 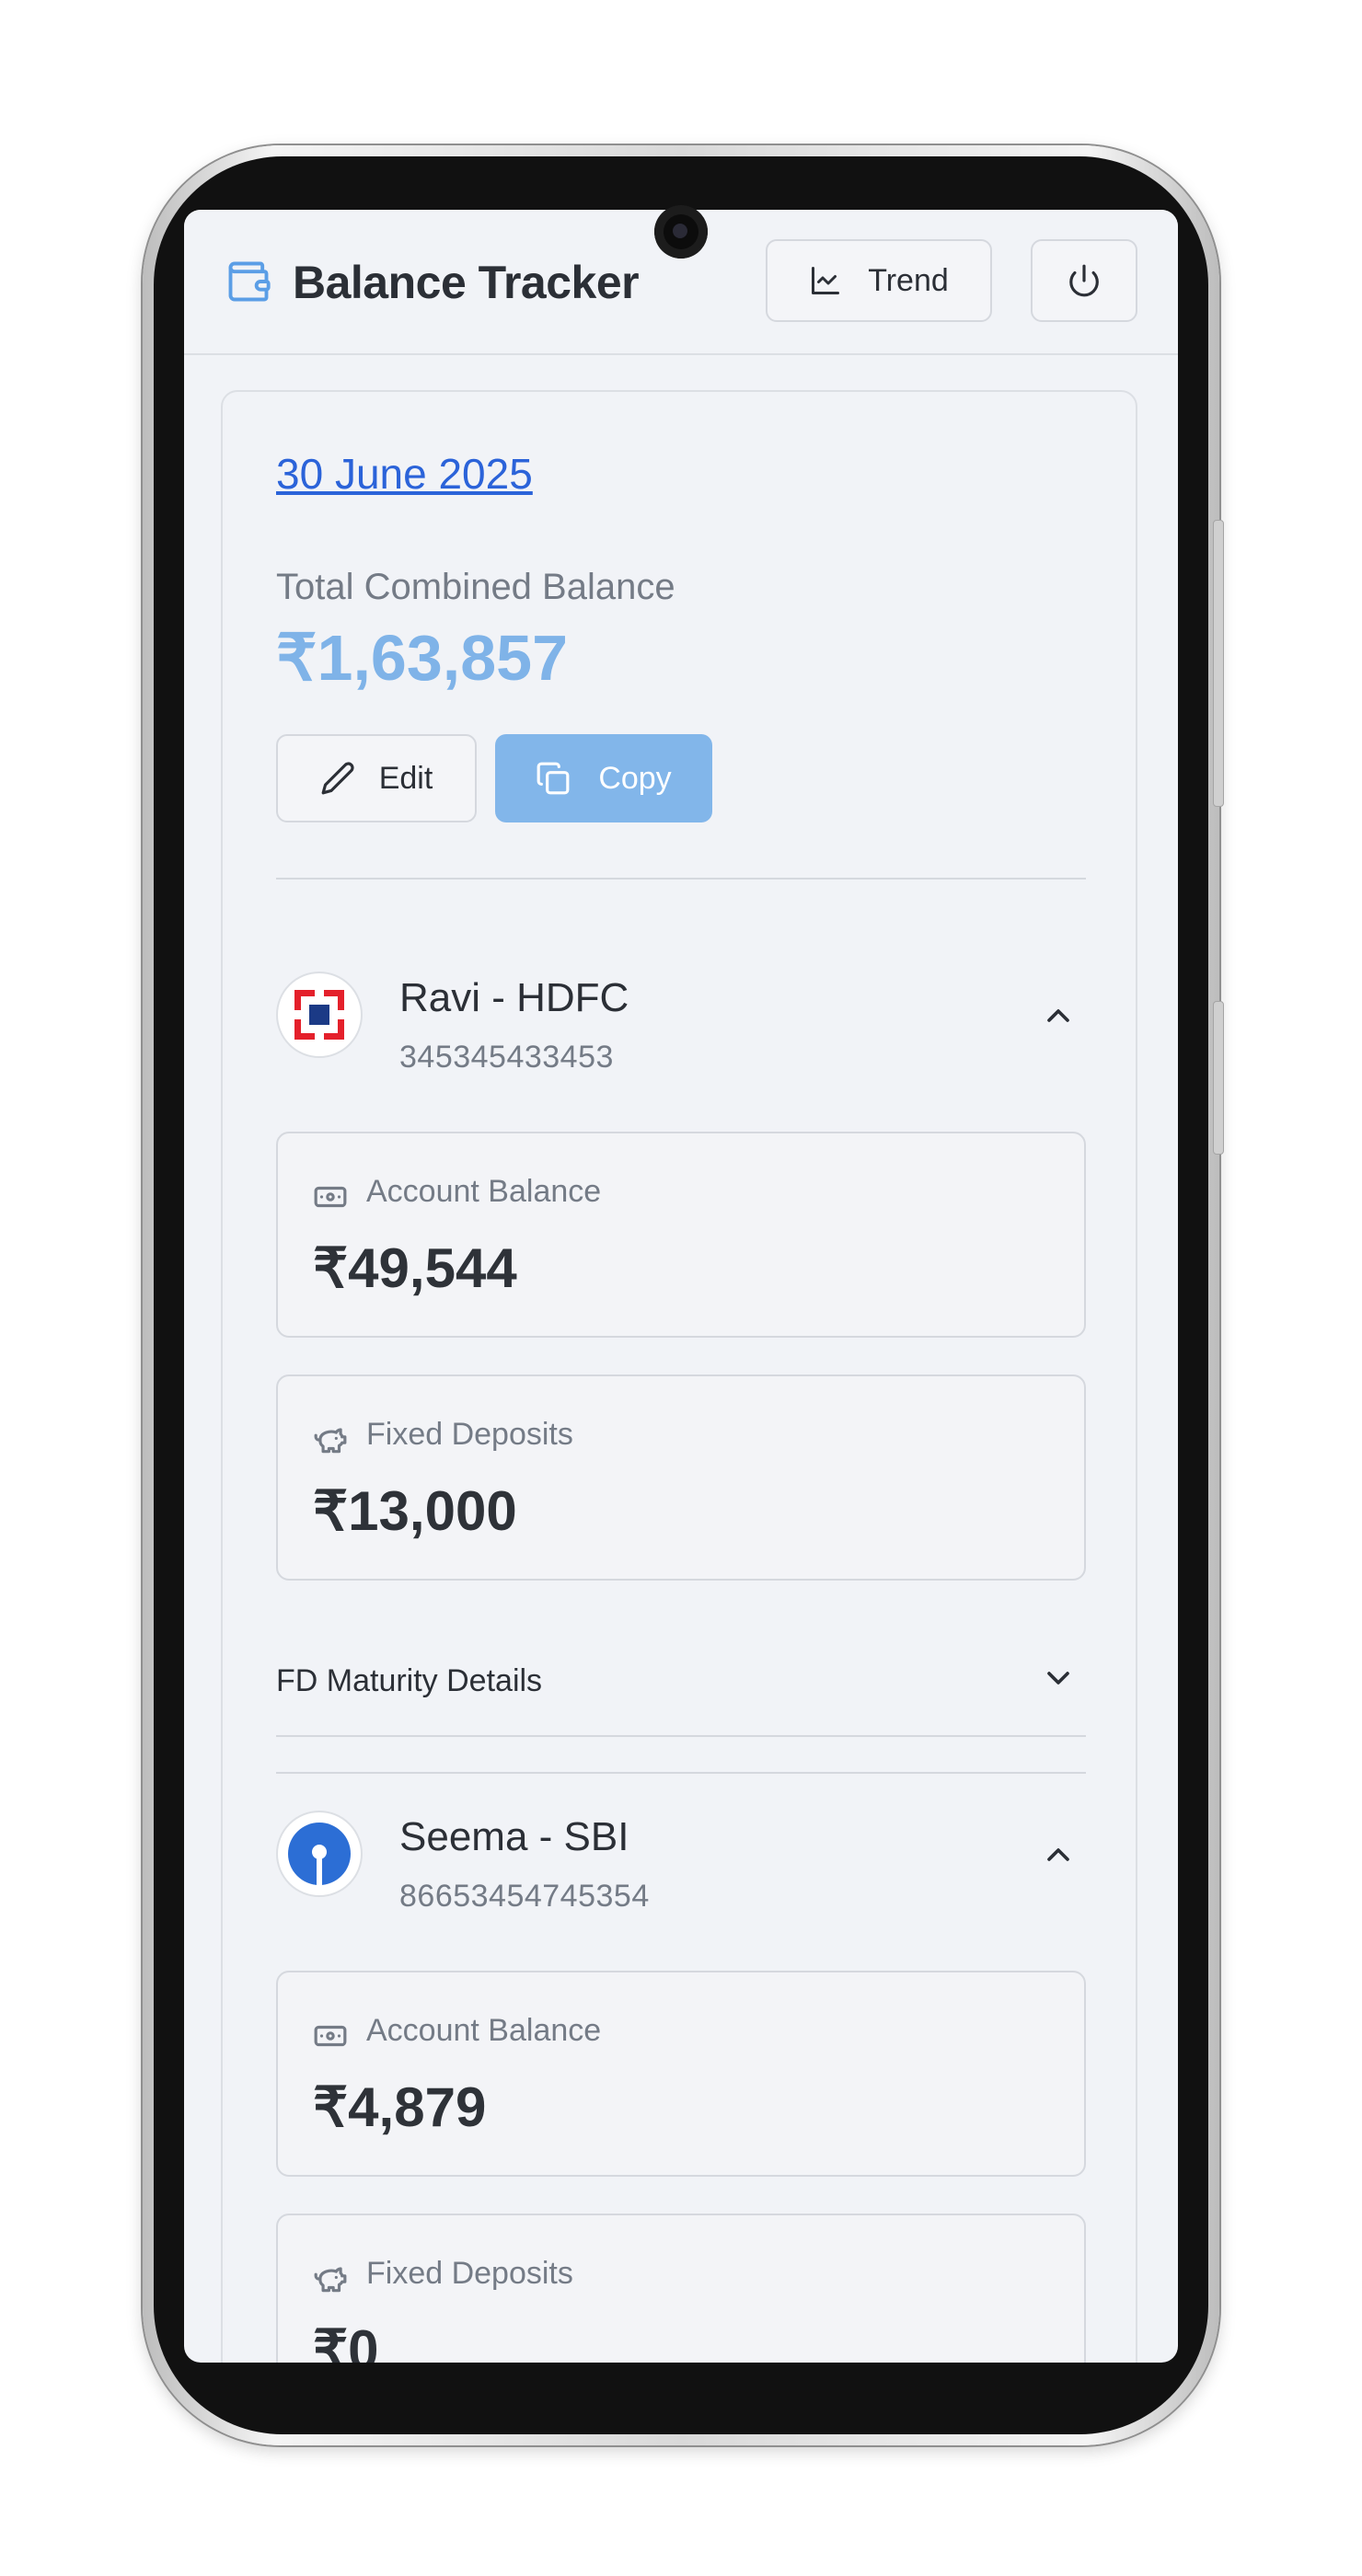 I want to click on fixed-deposits-box: Fixed Deposits ₹0, so click(x=681, y=2288).